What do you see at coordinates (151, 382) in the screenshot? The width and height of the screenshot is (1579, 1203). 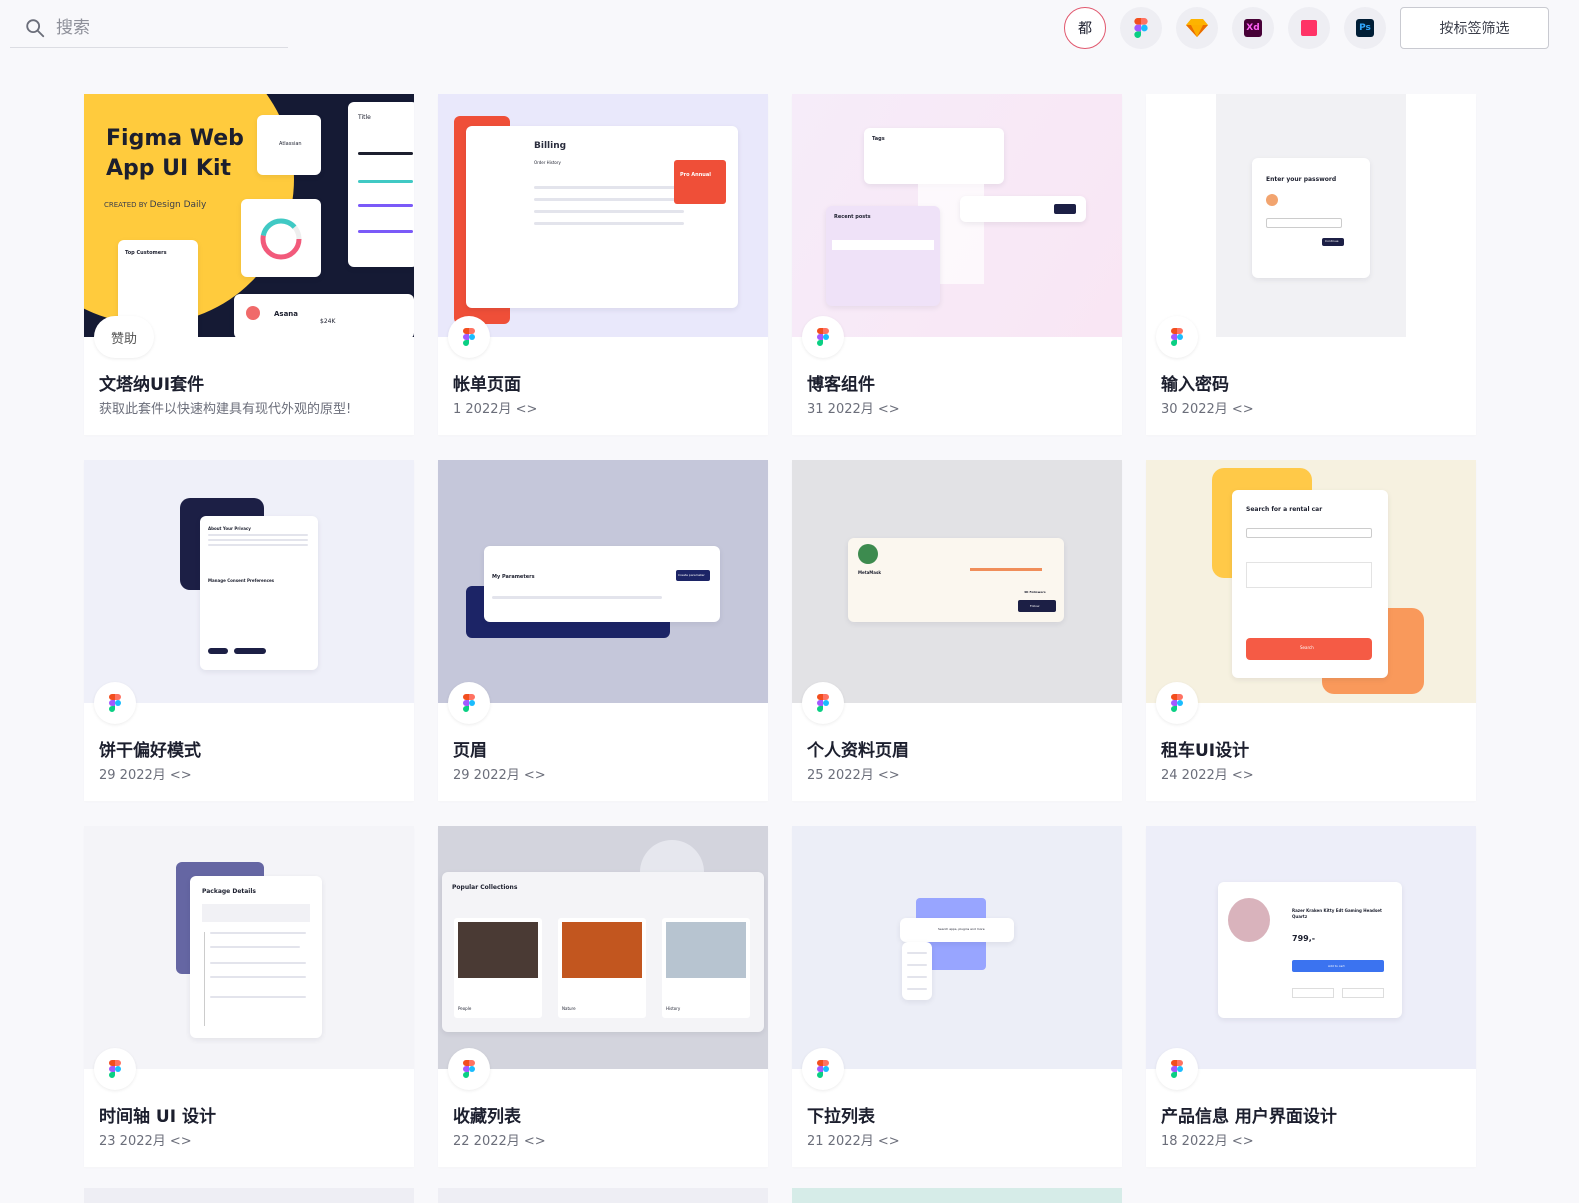 I see `card-title: 文塔纳UI套件` at bounding box center [151, 382].